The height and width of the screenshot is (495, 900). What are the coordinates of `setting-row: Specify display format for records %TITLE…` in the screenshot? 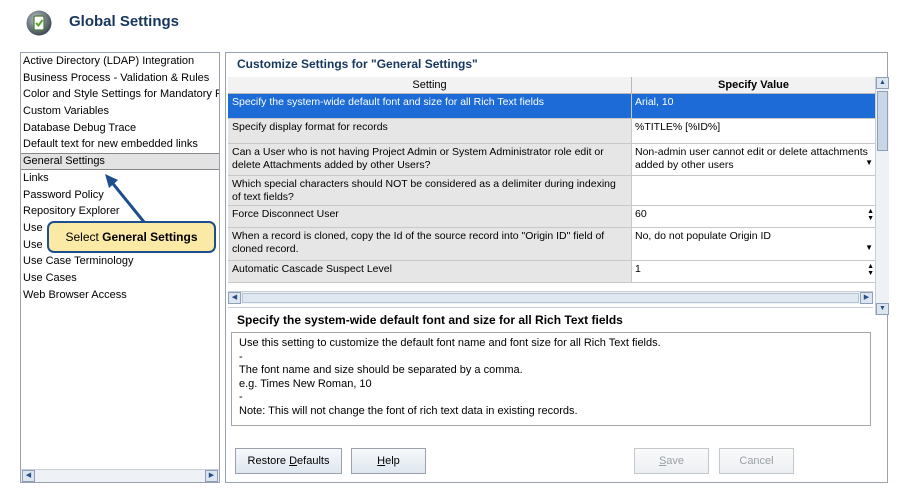 It's located at (551, 131).